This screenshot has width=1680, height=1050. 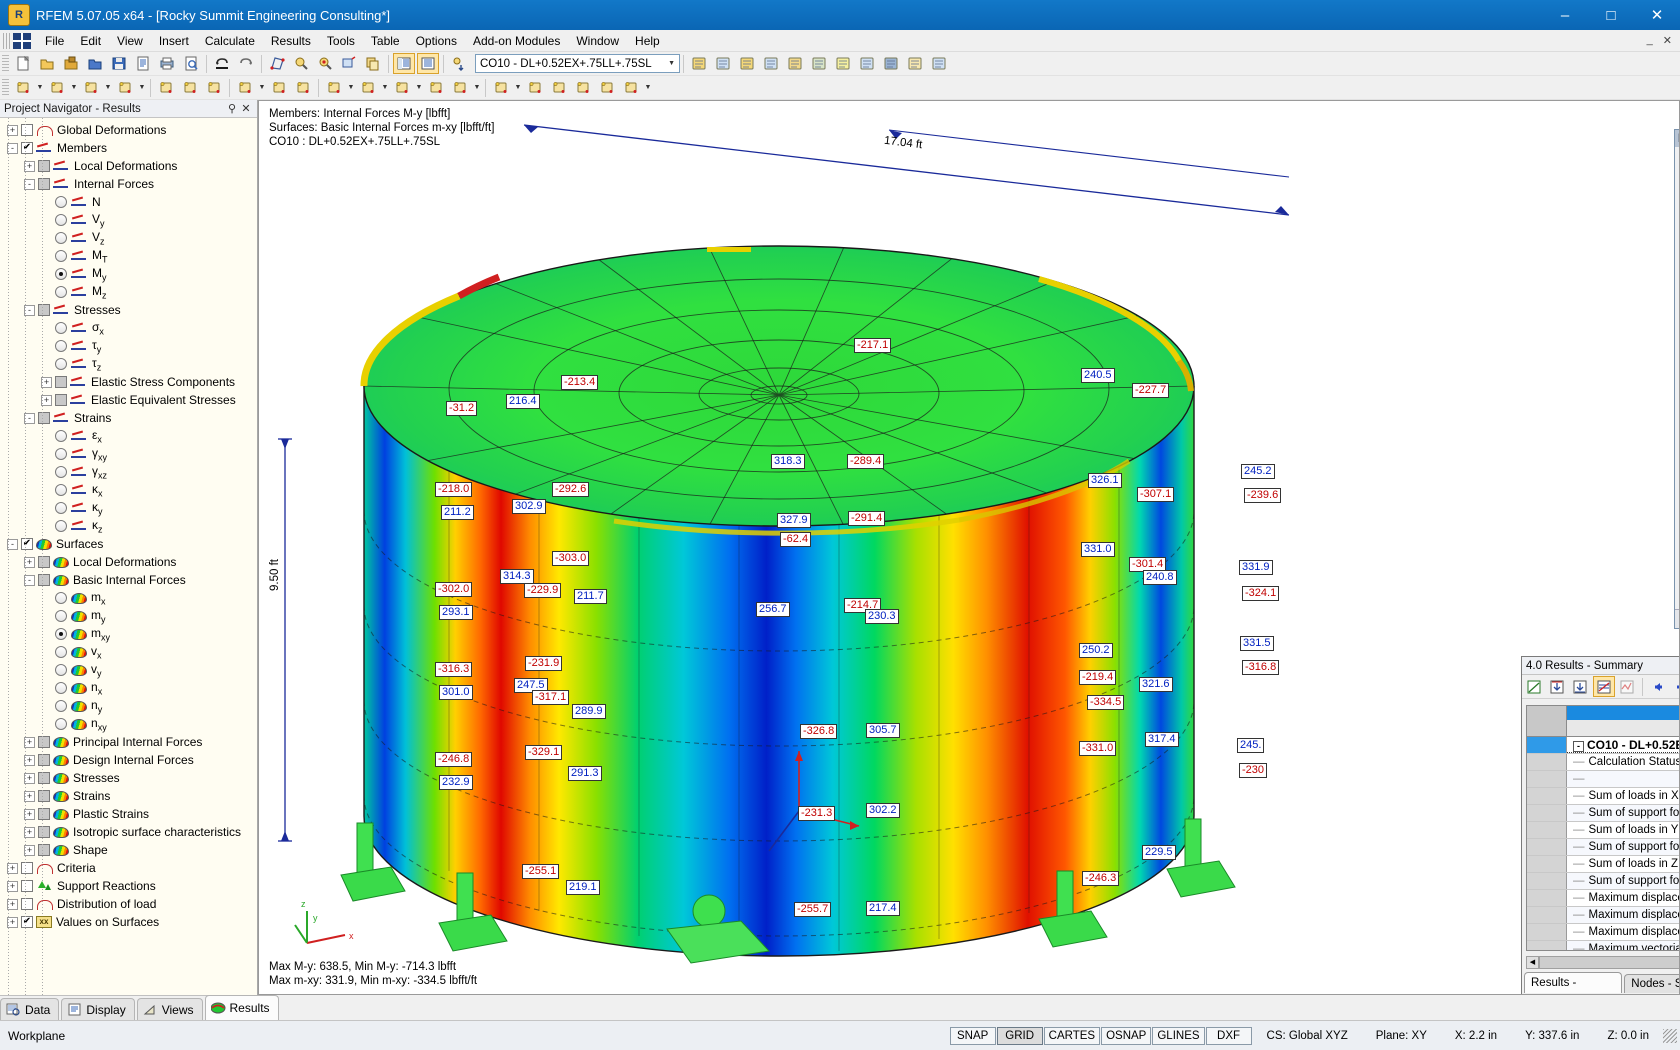 What do you see at coordinates (843, 63) in the screenshot?
I see `light-icon` at bounding box center [843, 63].